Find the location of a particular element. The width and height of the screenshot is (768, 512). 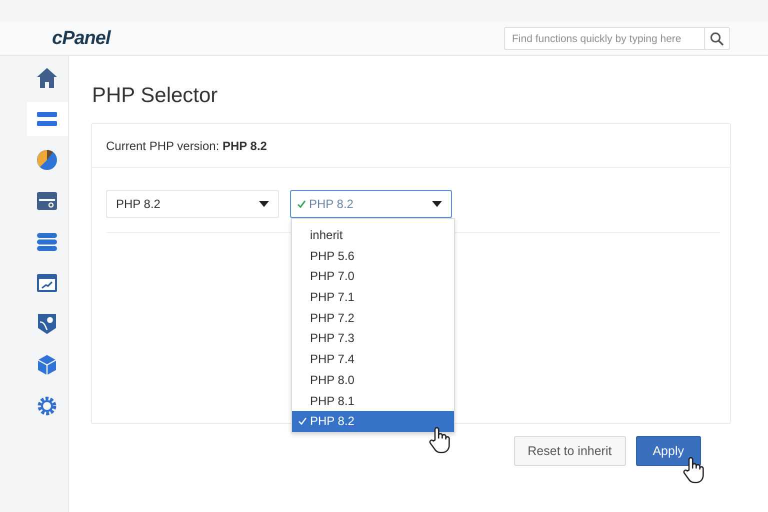

dropdown-option: PHP 5.6 is located at coordinates (373, 256).